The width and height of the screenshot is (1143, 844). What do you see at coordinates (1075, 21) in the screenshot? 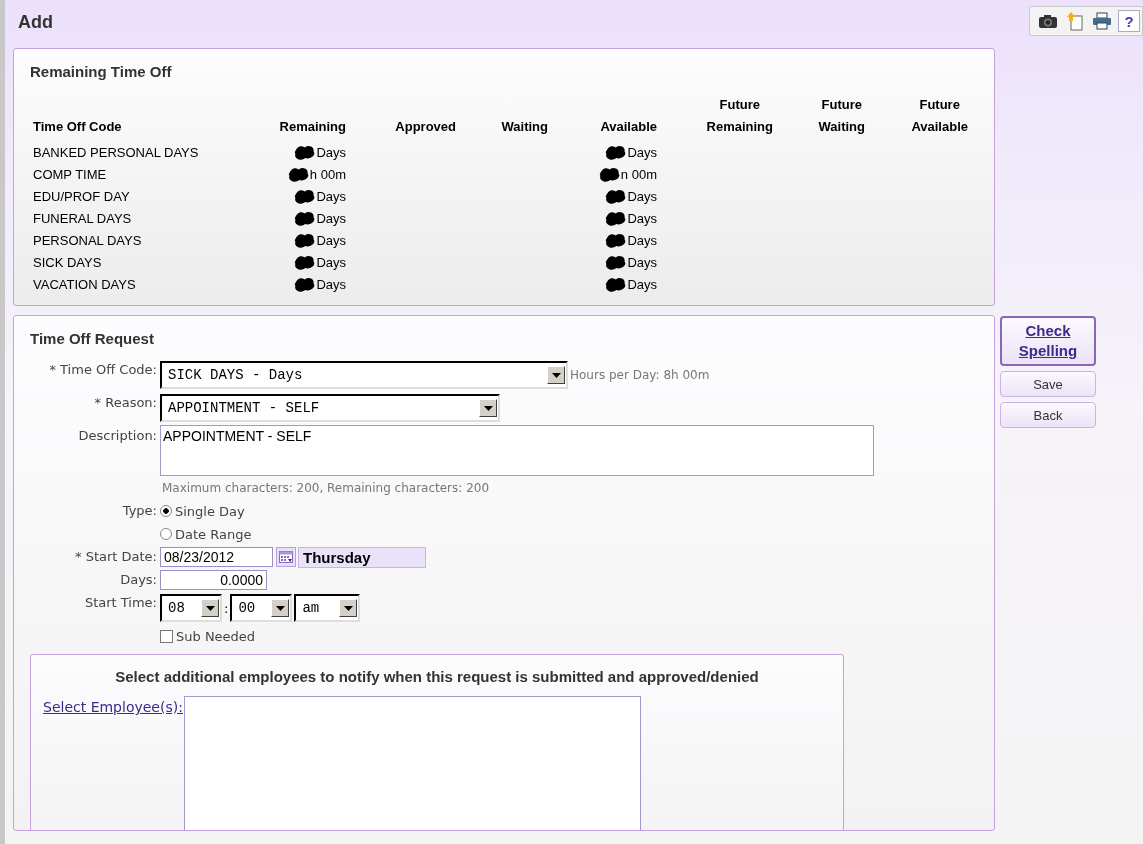
I see `note-icon` at bounding box center [1075, 21].